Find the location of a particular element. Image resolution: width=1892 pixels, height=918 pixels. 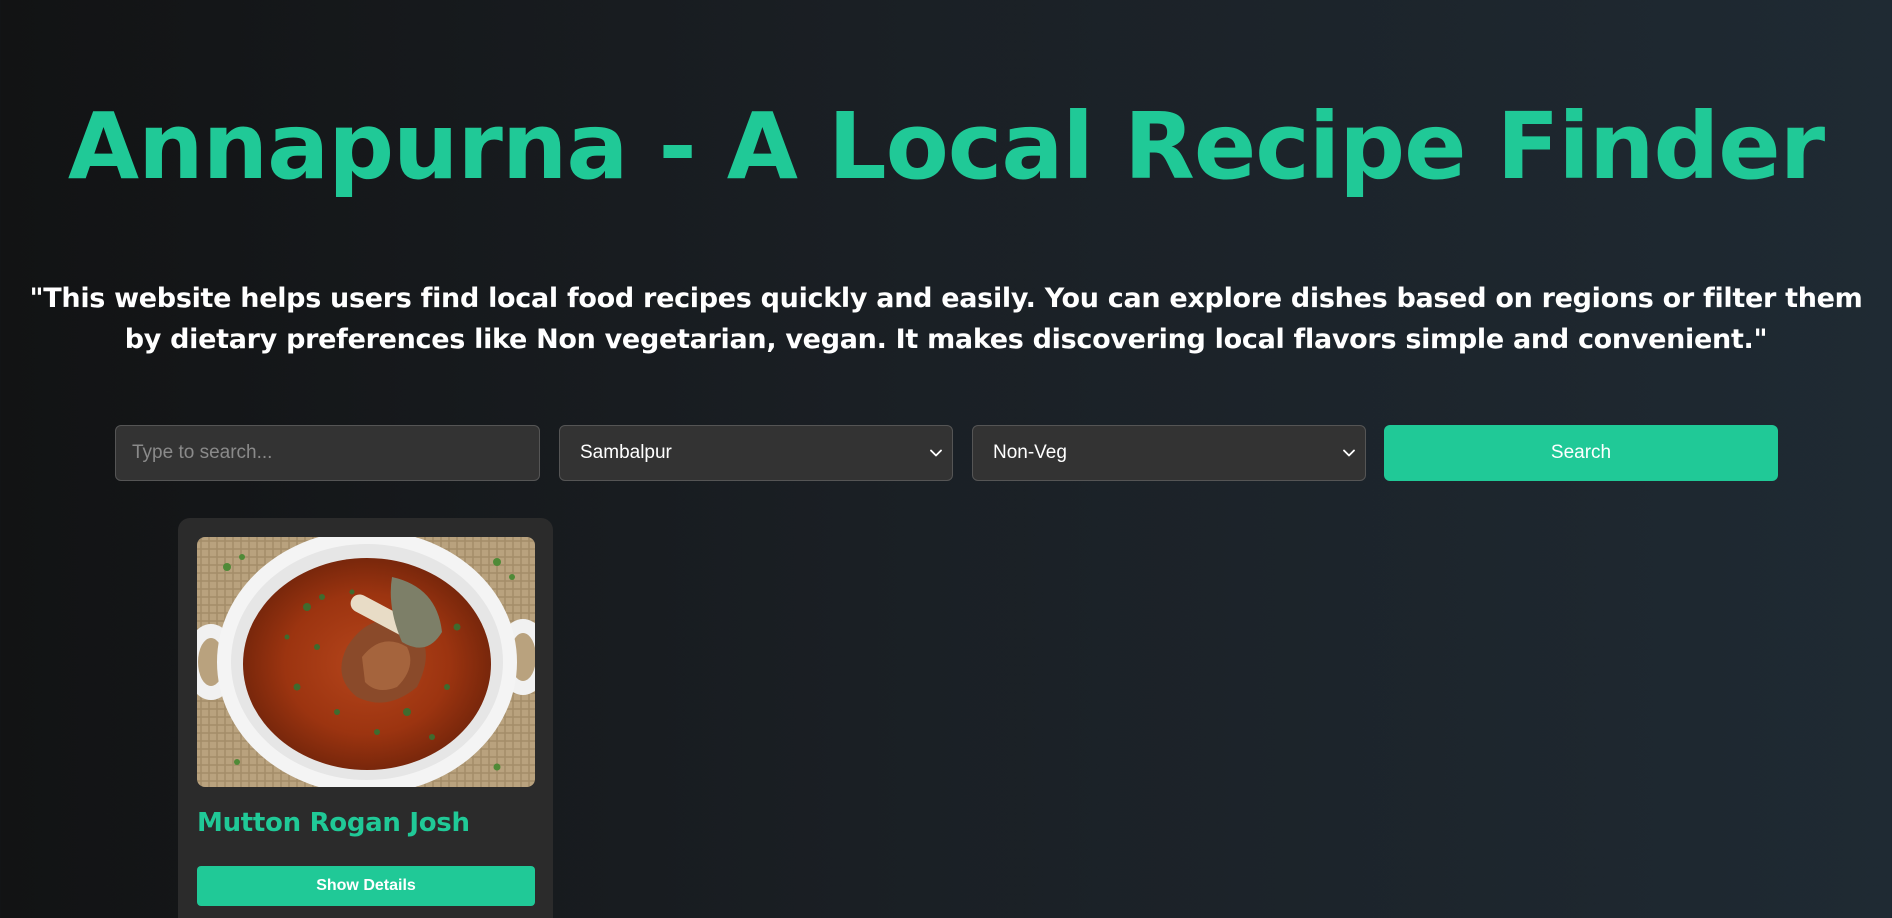

recipe-image is located at coordinates (366, 662).